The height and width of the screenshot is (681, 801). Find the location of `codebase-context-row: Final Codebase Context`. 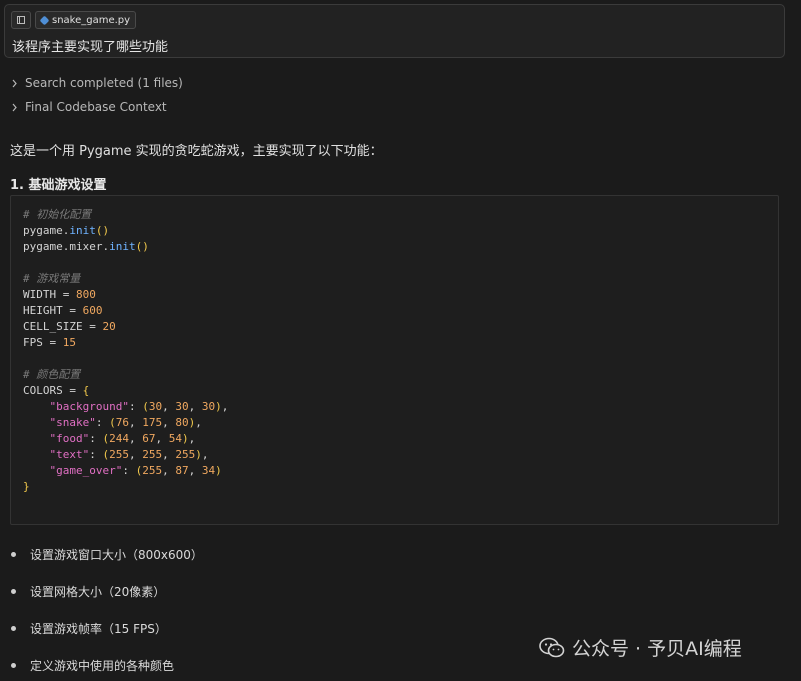

codebase-context-row: Final Codebase Context is located at coordinates (88, 107).